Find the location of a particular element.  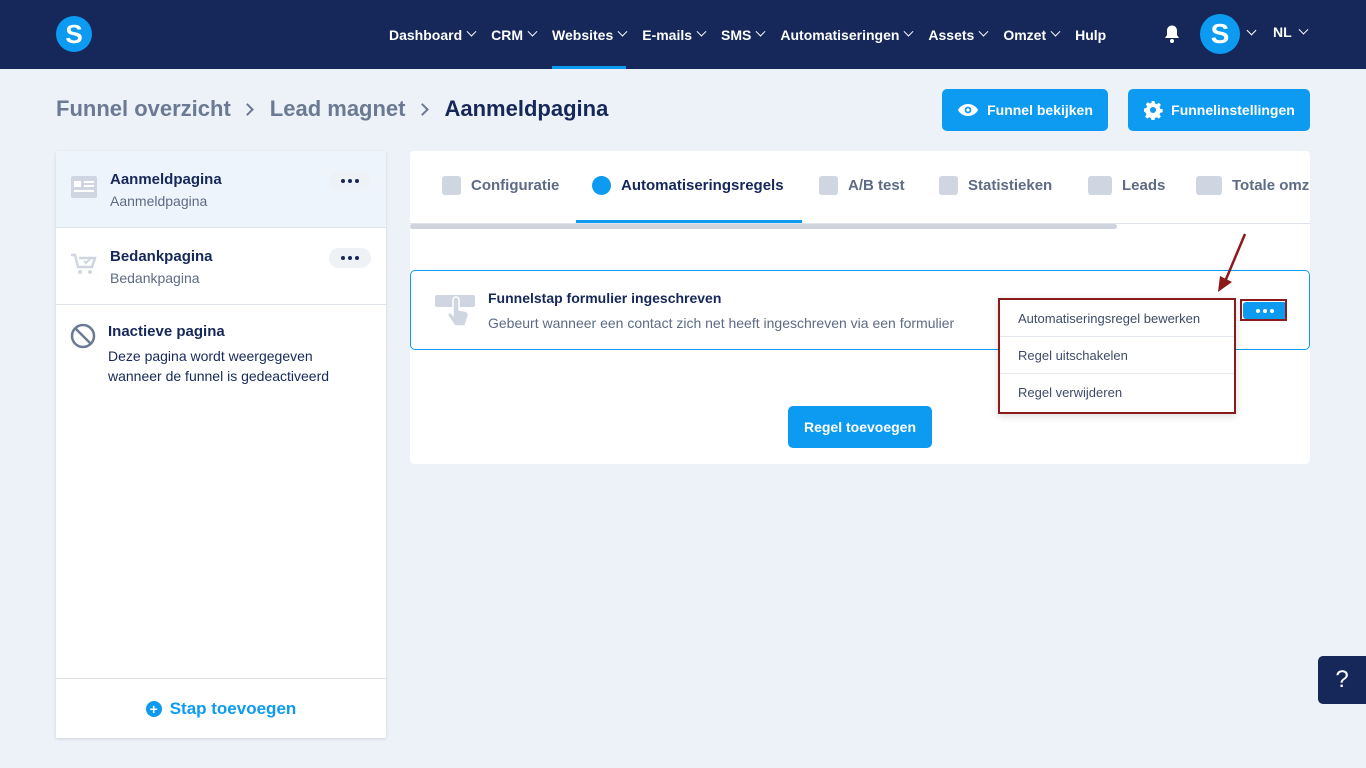

help-button: ? is located at coordinates (1342, 680).